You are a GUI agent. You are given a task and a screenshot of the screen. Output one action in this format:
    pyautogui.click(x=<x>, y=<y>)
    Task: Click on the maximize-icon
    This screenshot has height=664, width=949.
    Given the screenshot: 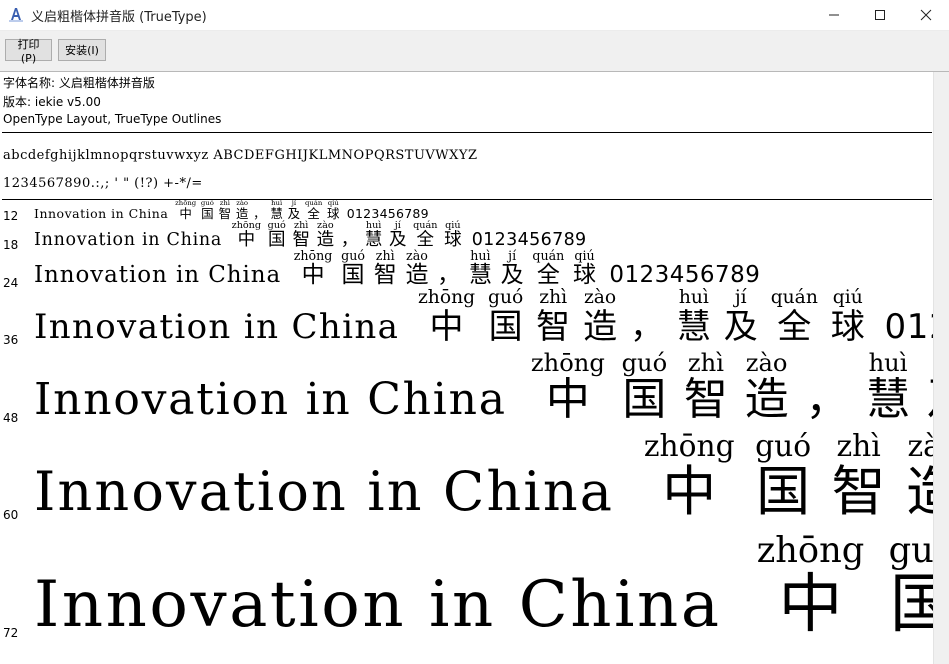 What is the action you would take?
    pyautogui.click(x=880, y=15)
    